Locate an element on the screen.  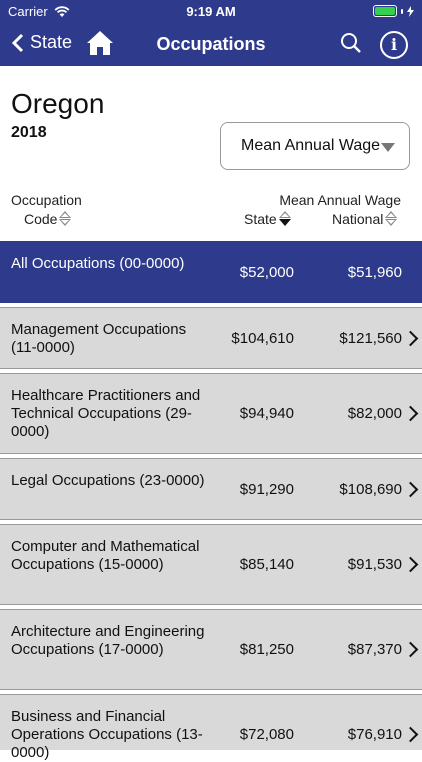
battery-icon is located at coordinates (393, 11).